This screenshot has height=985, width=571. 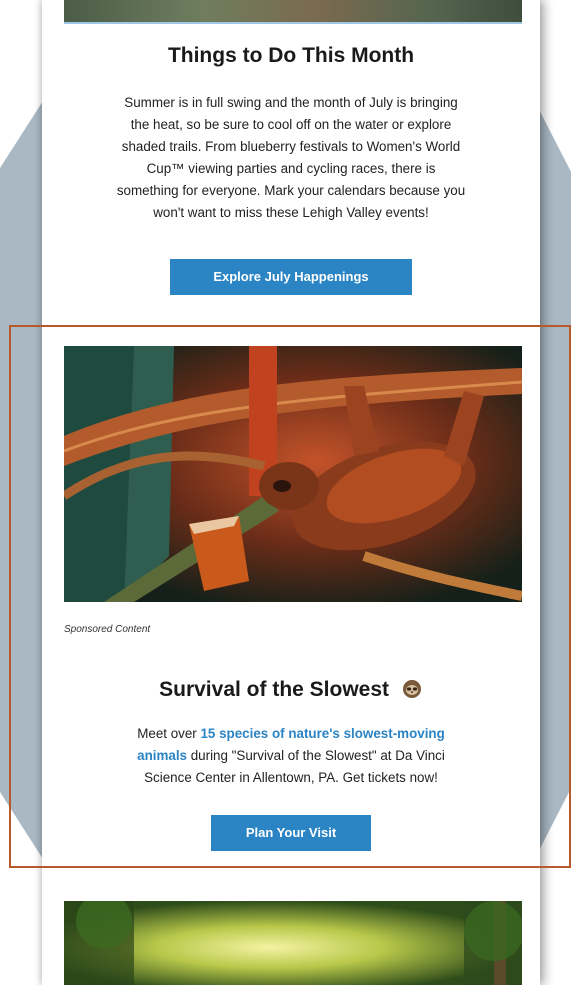 What do you see at coordinates (274, 689) in the screenshot?
I see `survival-title-text: Survival of the Slowest` at bounding box center [274, 689].